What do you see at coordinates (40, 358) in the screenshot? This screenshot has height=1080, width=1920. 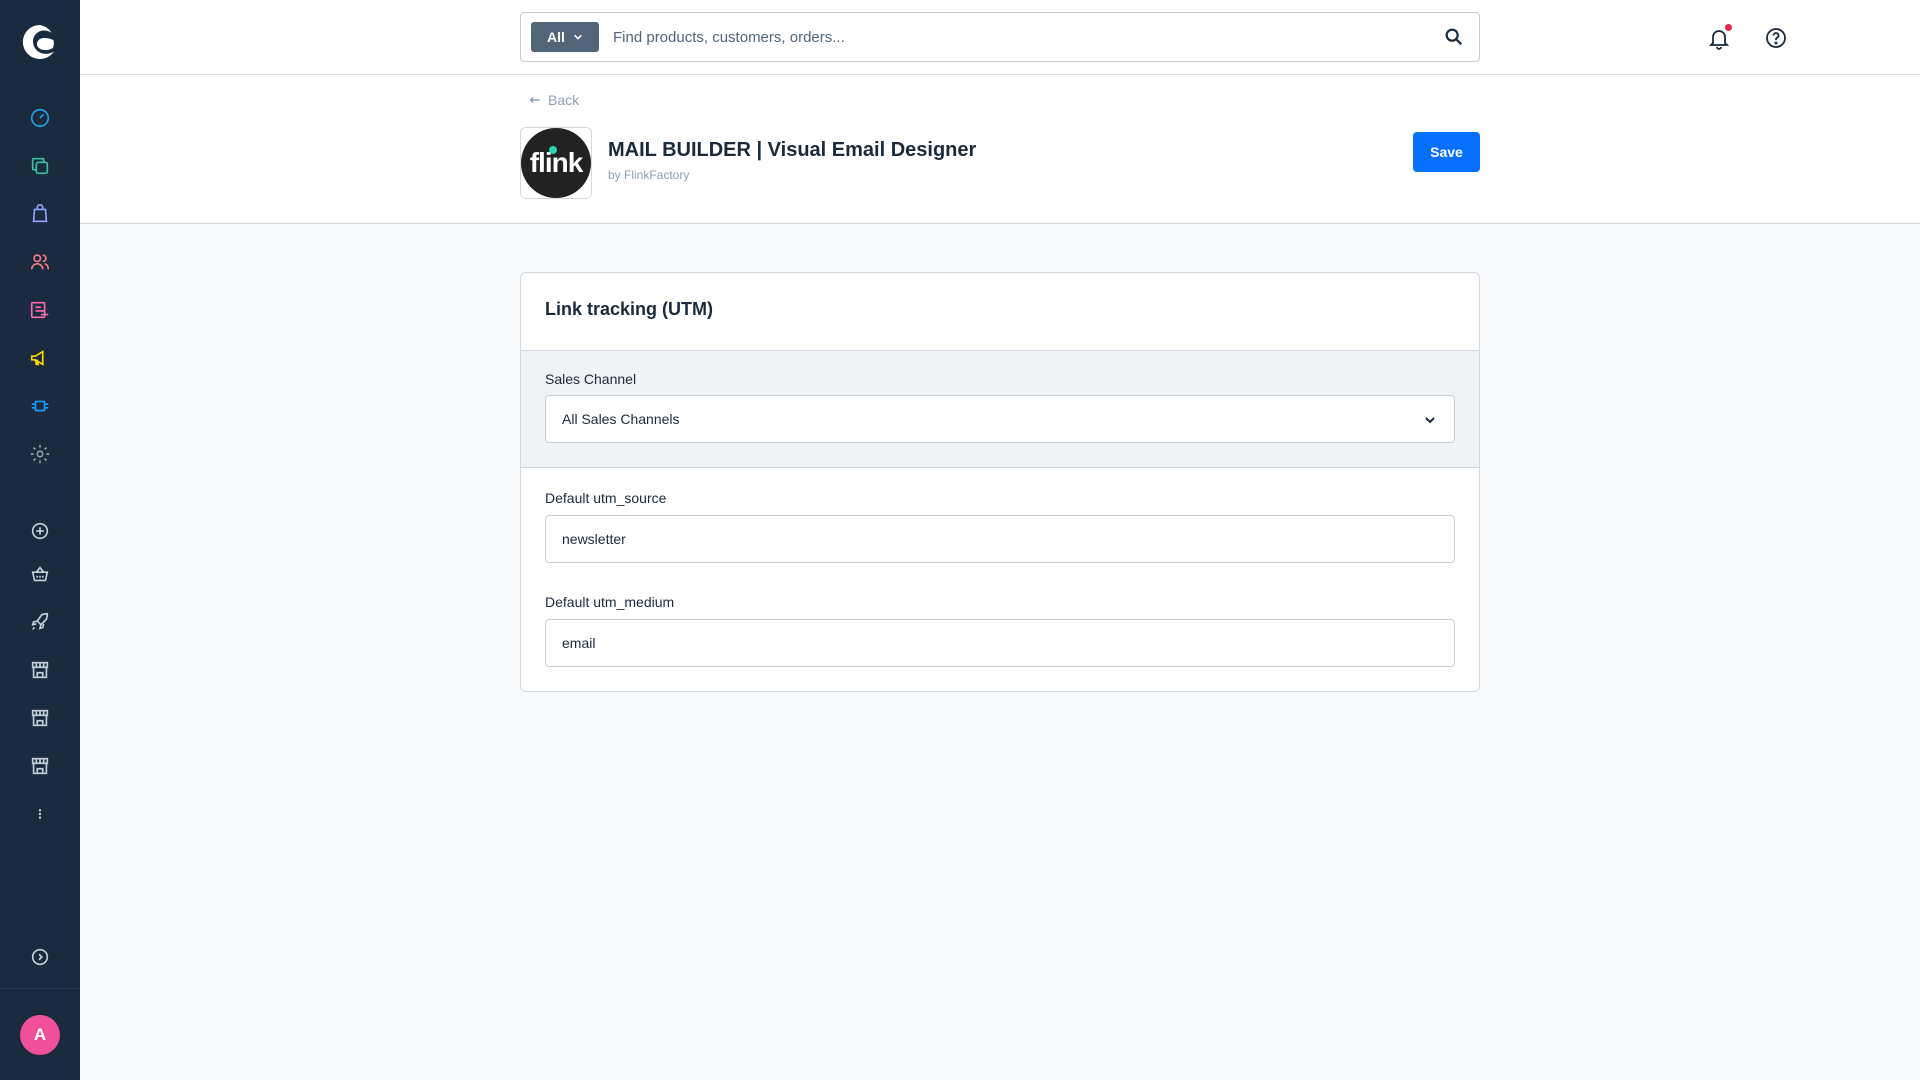 I see `marketing-icon` at bounding box center [40, 358].